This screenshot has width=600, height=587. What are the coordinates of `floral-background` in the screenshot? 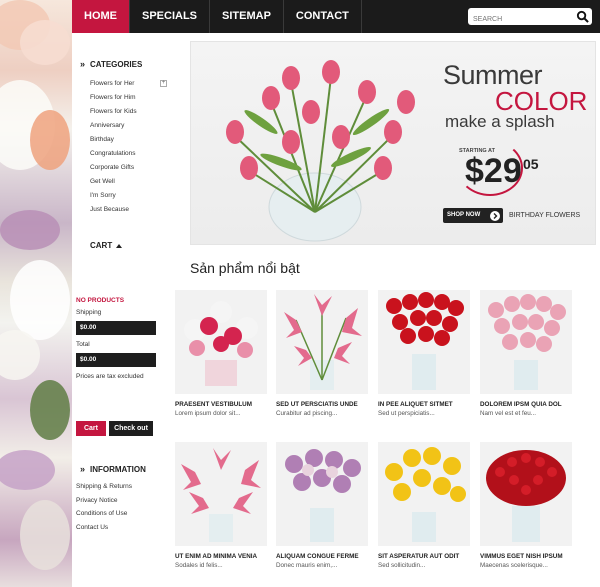 It's located at (36, 293).